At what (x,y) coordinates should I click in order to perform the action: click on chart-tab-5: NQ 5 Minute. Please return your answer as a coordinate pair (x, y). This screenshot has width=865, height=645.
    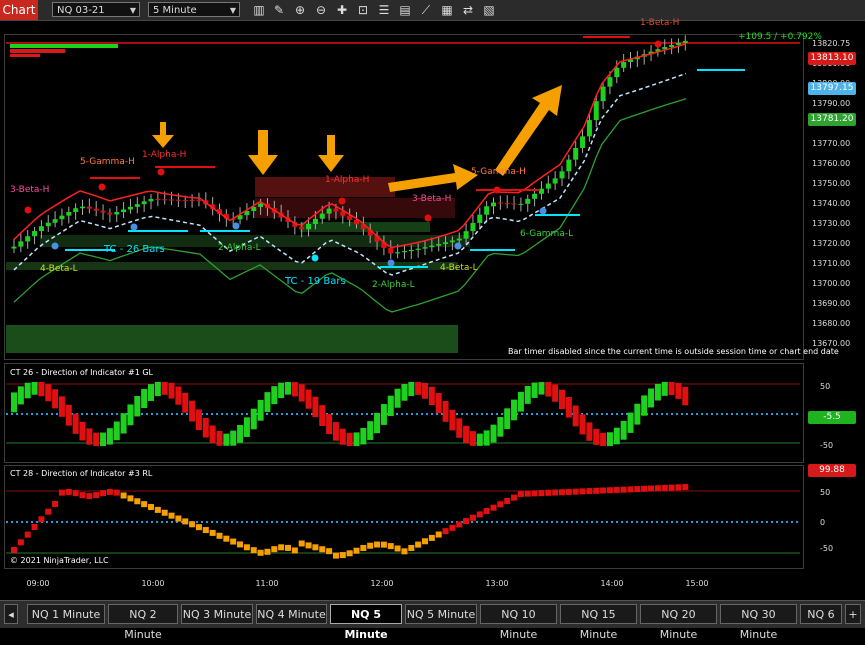
    Looking at the image, I should click on (441, 614).